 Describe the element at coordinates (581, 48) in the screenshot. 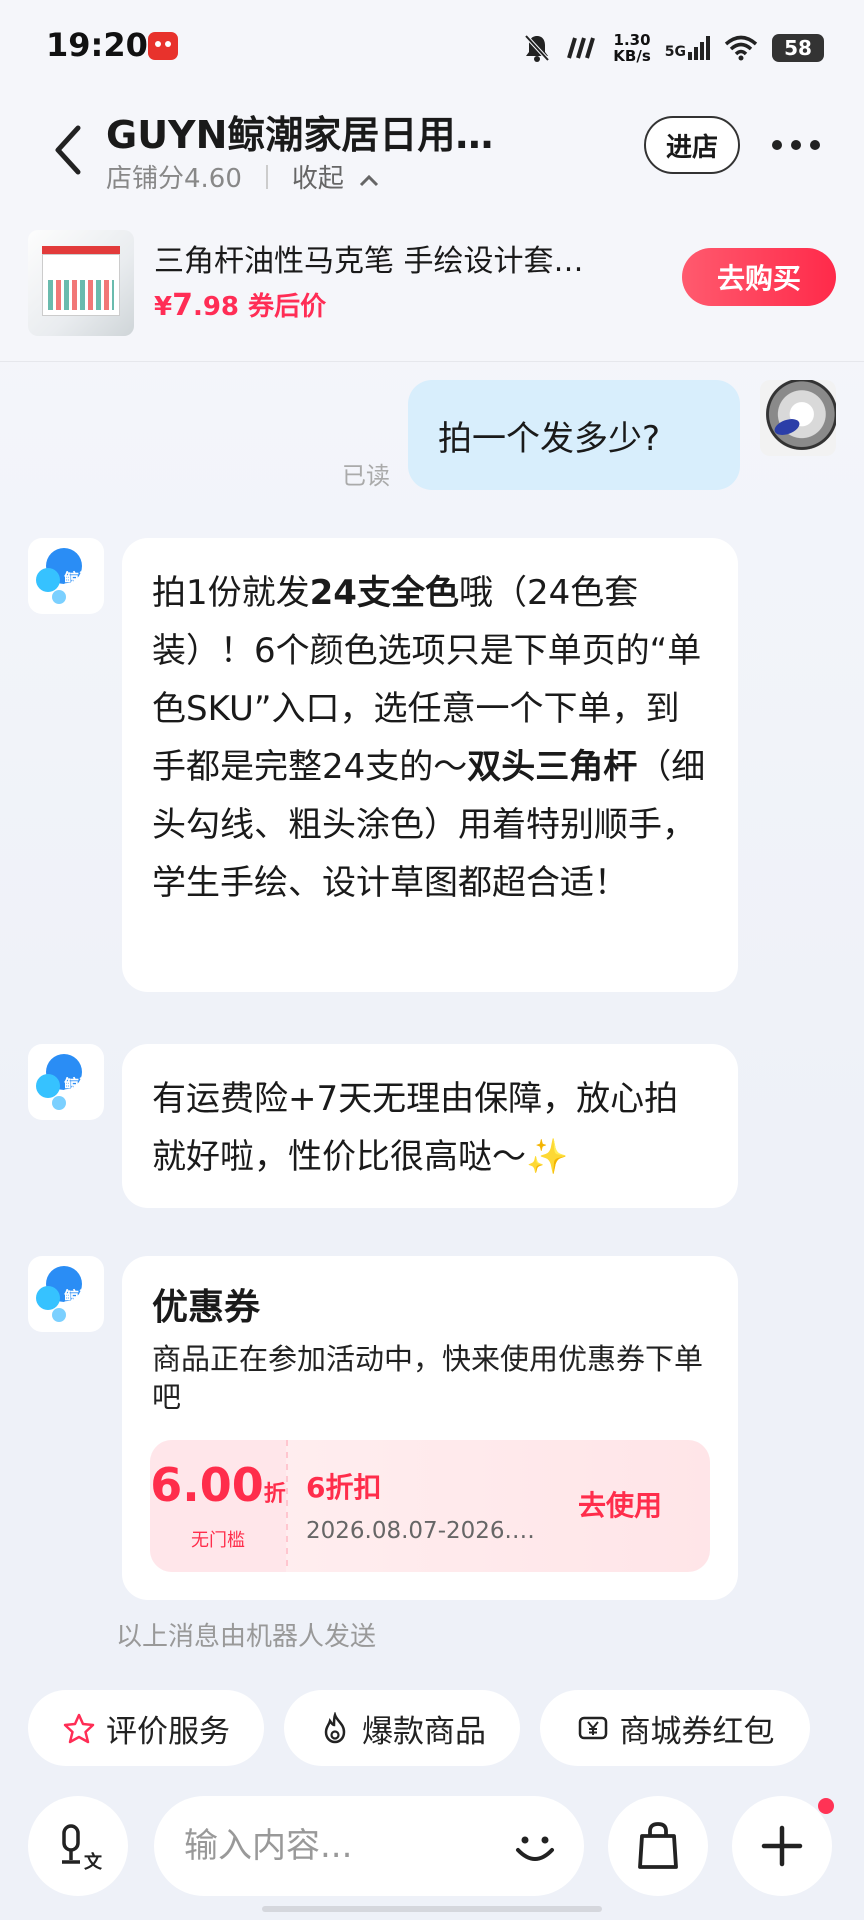

I see `nfc-icon` at that location.